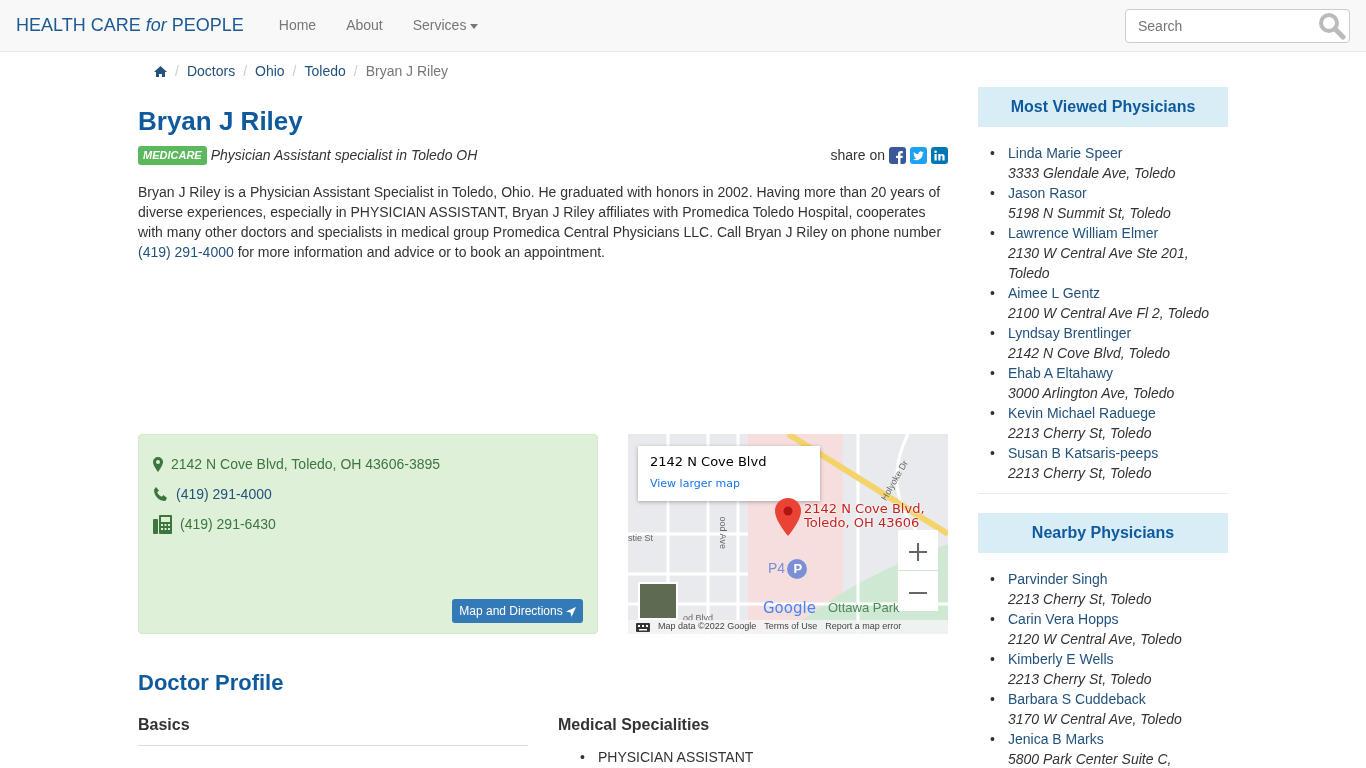 The height and width of the screenshot is (768, 1366). What do you see at coordinates (658, 601) in the screenshot?
I see `satellite-thumbnail` at bounding box center [658, 601].